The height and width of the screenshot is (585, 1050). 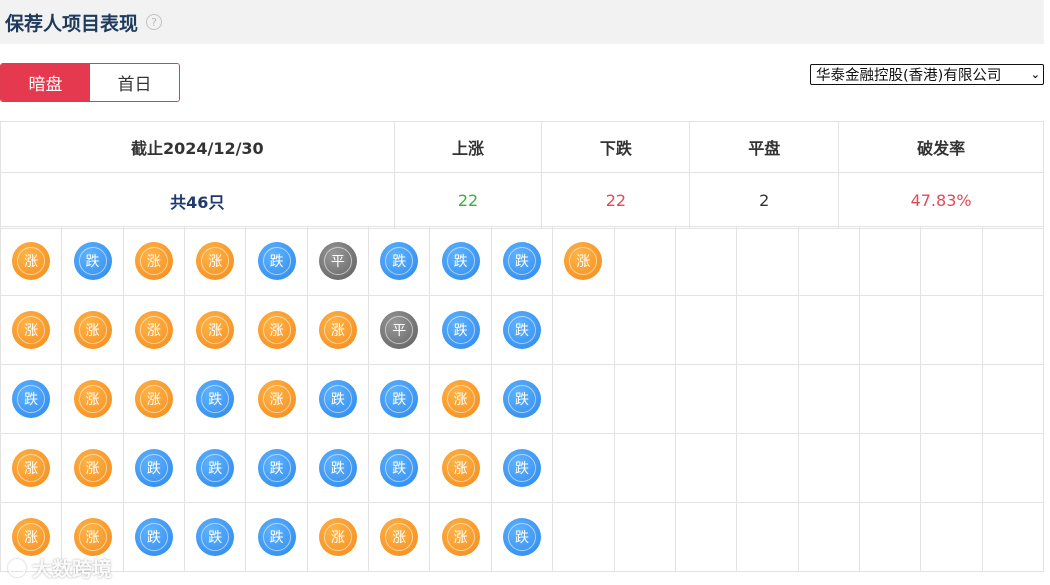 What do you see at coordinates (197, 147) in the screenshot?
I see `header-as-of-date: 截止2024/12/30` at bounding box center [197, 147].